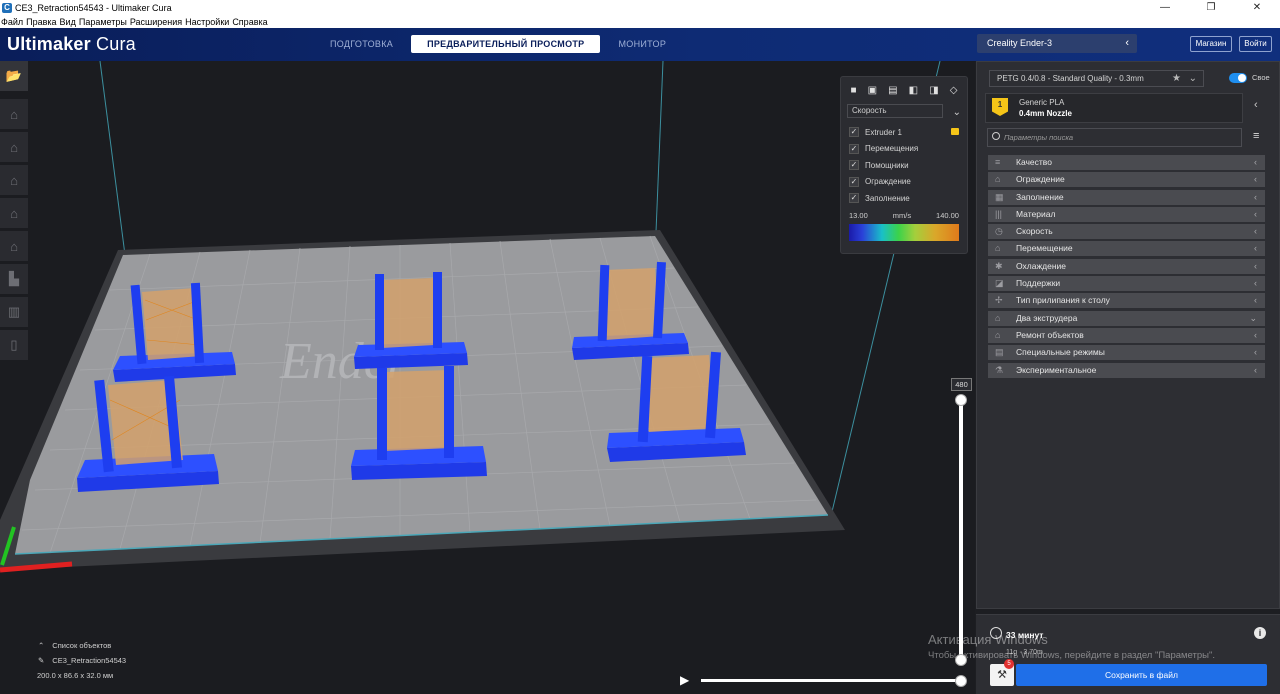 Image resolution: width=1280 pixels, height=694 pixels. I want to click on extruder-material: Generic PLA, so click(1042, 102).